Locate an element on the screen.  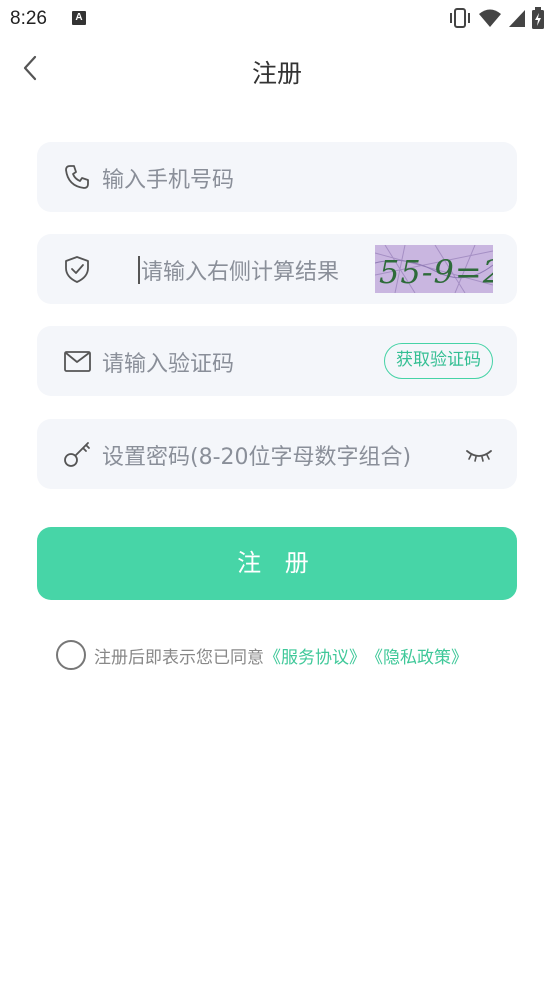
phone-input-placeholder: 输入手机号码 is located at coordinates (168, 180).